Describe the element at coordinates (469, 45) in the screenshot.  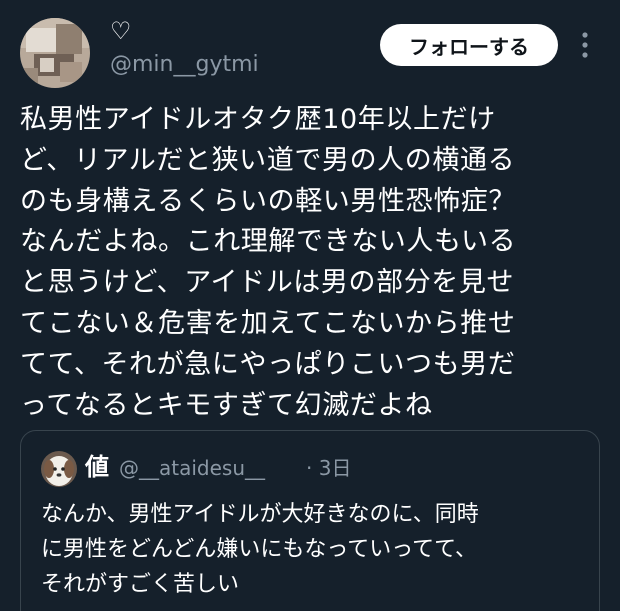
I see `follow-button: フォローする` at that location.